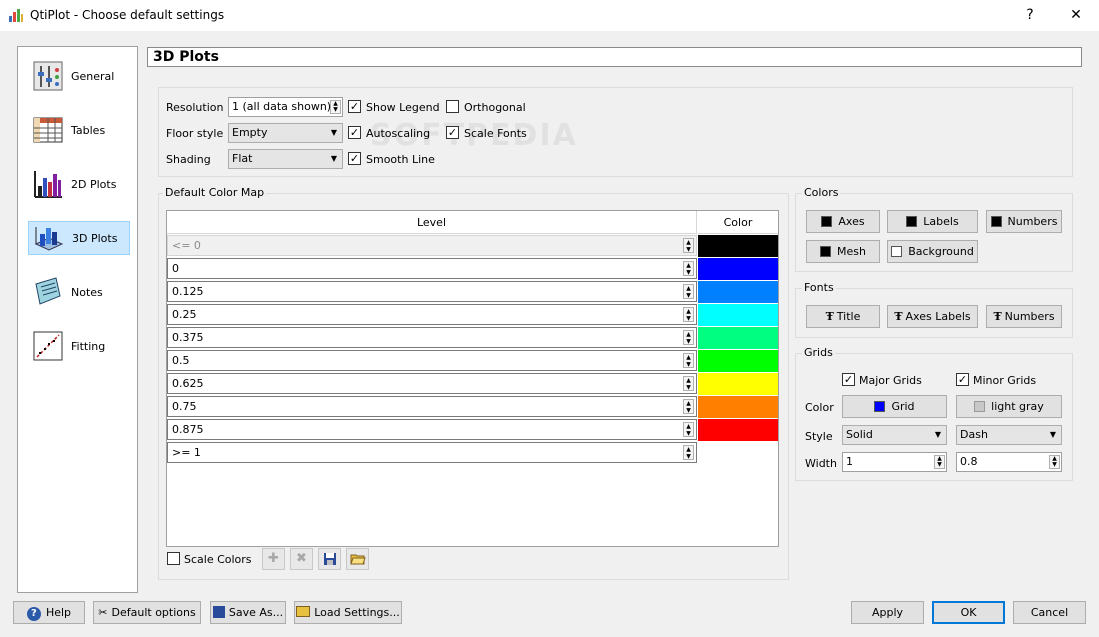 The image size is (1099, 637). What do you see at coordinates (285, 107) in the screenshot?
I see `resolution-spinbox: 1 (all data shown) ▲ ▼` at bounding box center [285, 107].